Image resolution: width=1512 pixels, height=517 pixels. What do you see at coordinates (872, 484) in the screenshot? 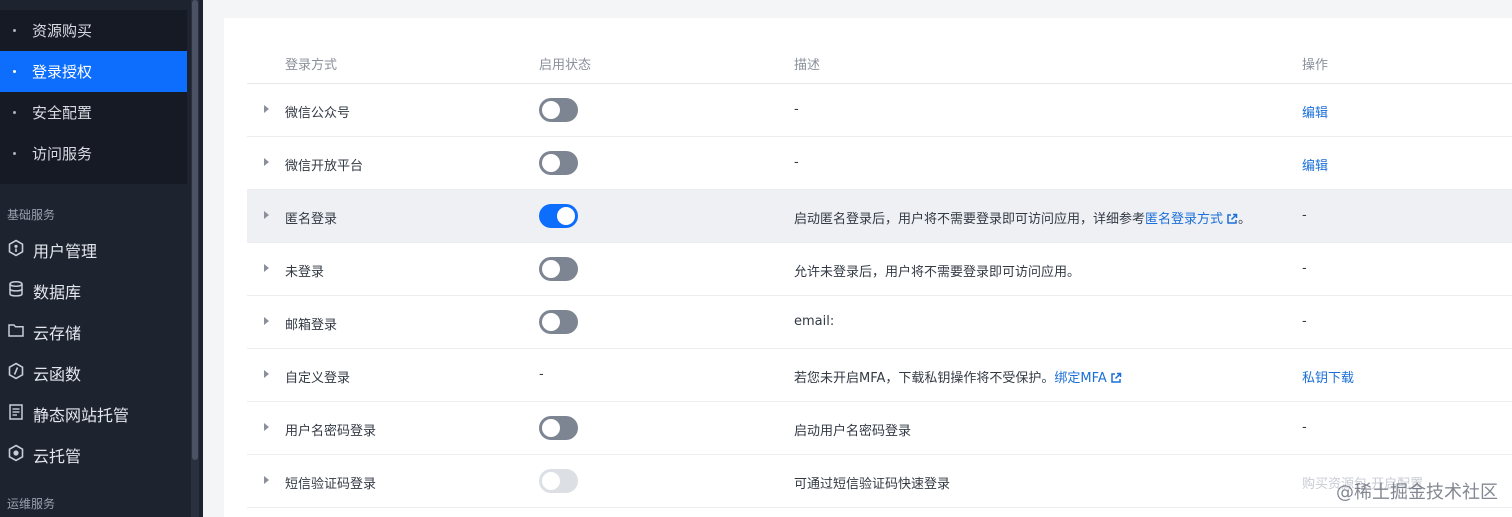
I see `cell-desc: 可通过短信验证码快速登录` at bounding box center [872, 484].